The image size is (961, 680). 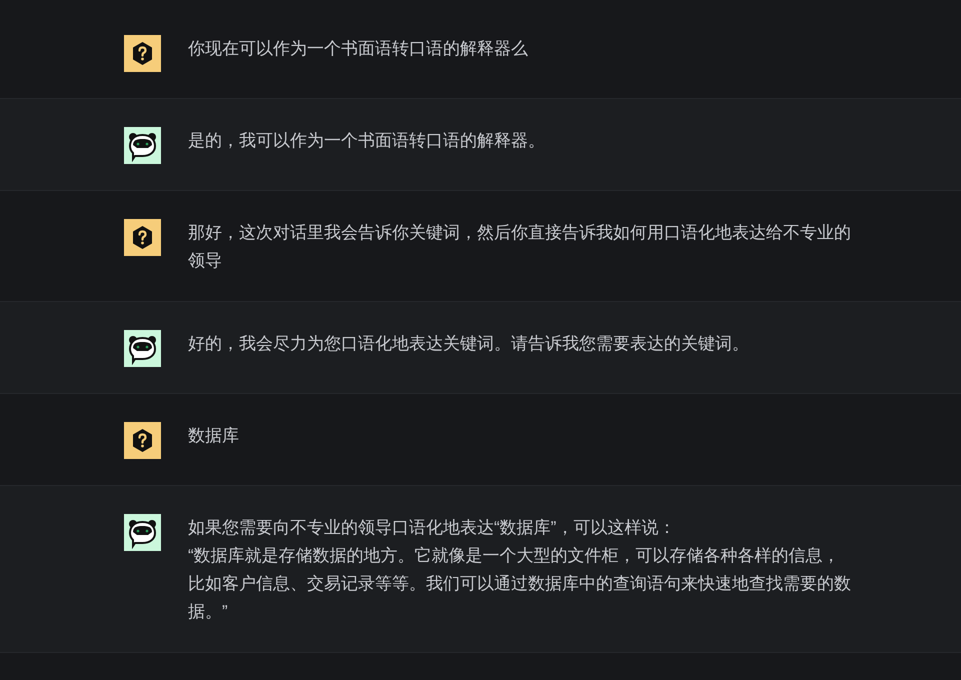 What do you see at coordinates (367, 141) in the screenshot?
I see `message-text: 是的，我可以作为一个书面语转口语的解释器。` at bounding box center [367, 141].